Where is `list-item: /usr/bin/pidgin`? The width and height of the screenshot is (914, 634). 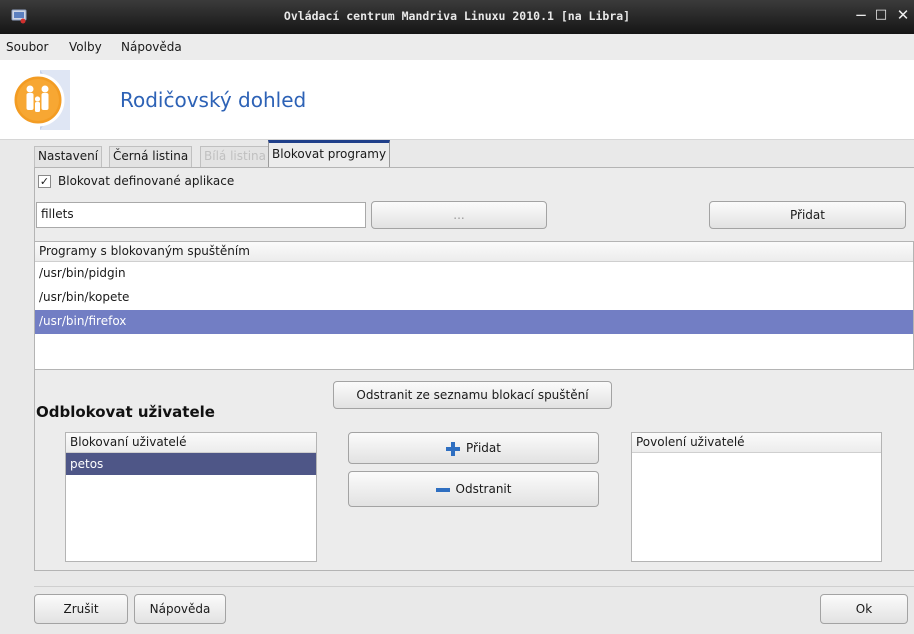
list-item: /usr/bin/pidgin is located at coordinates (474, 274).